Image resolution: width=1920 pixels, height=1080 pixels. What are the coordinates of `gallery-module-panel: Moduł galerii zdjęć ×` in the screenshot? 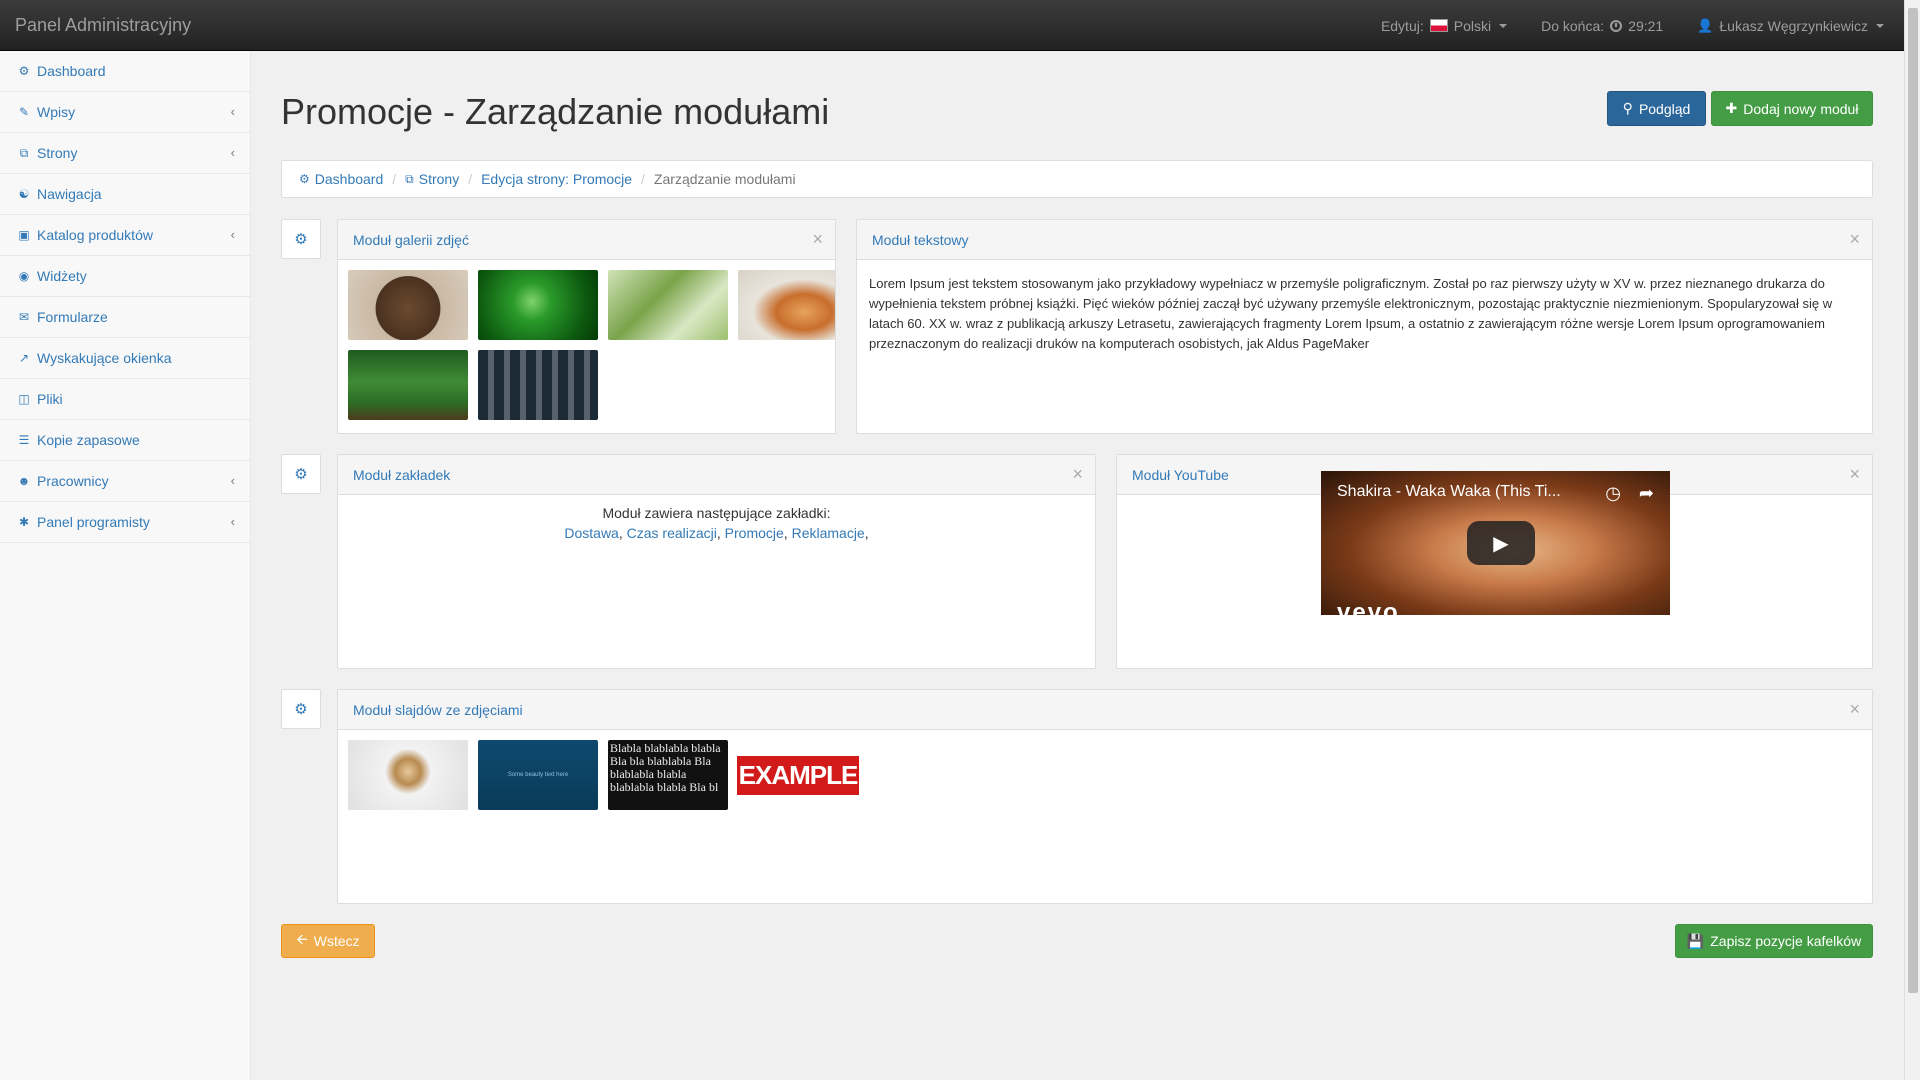 It's located at (586, 326).